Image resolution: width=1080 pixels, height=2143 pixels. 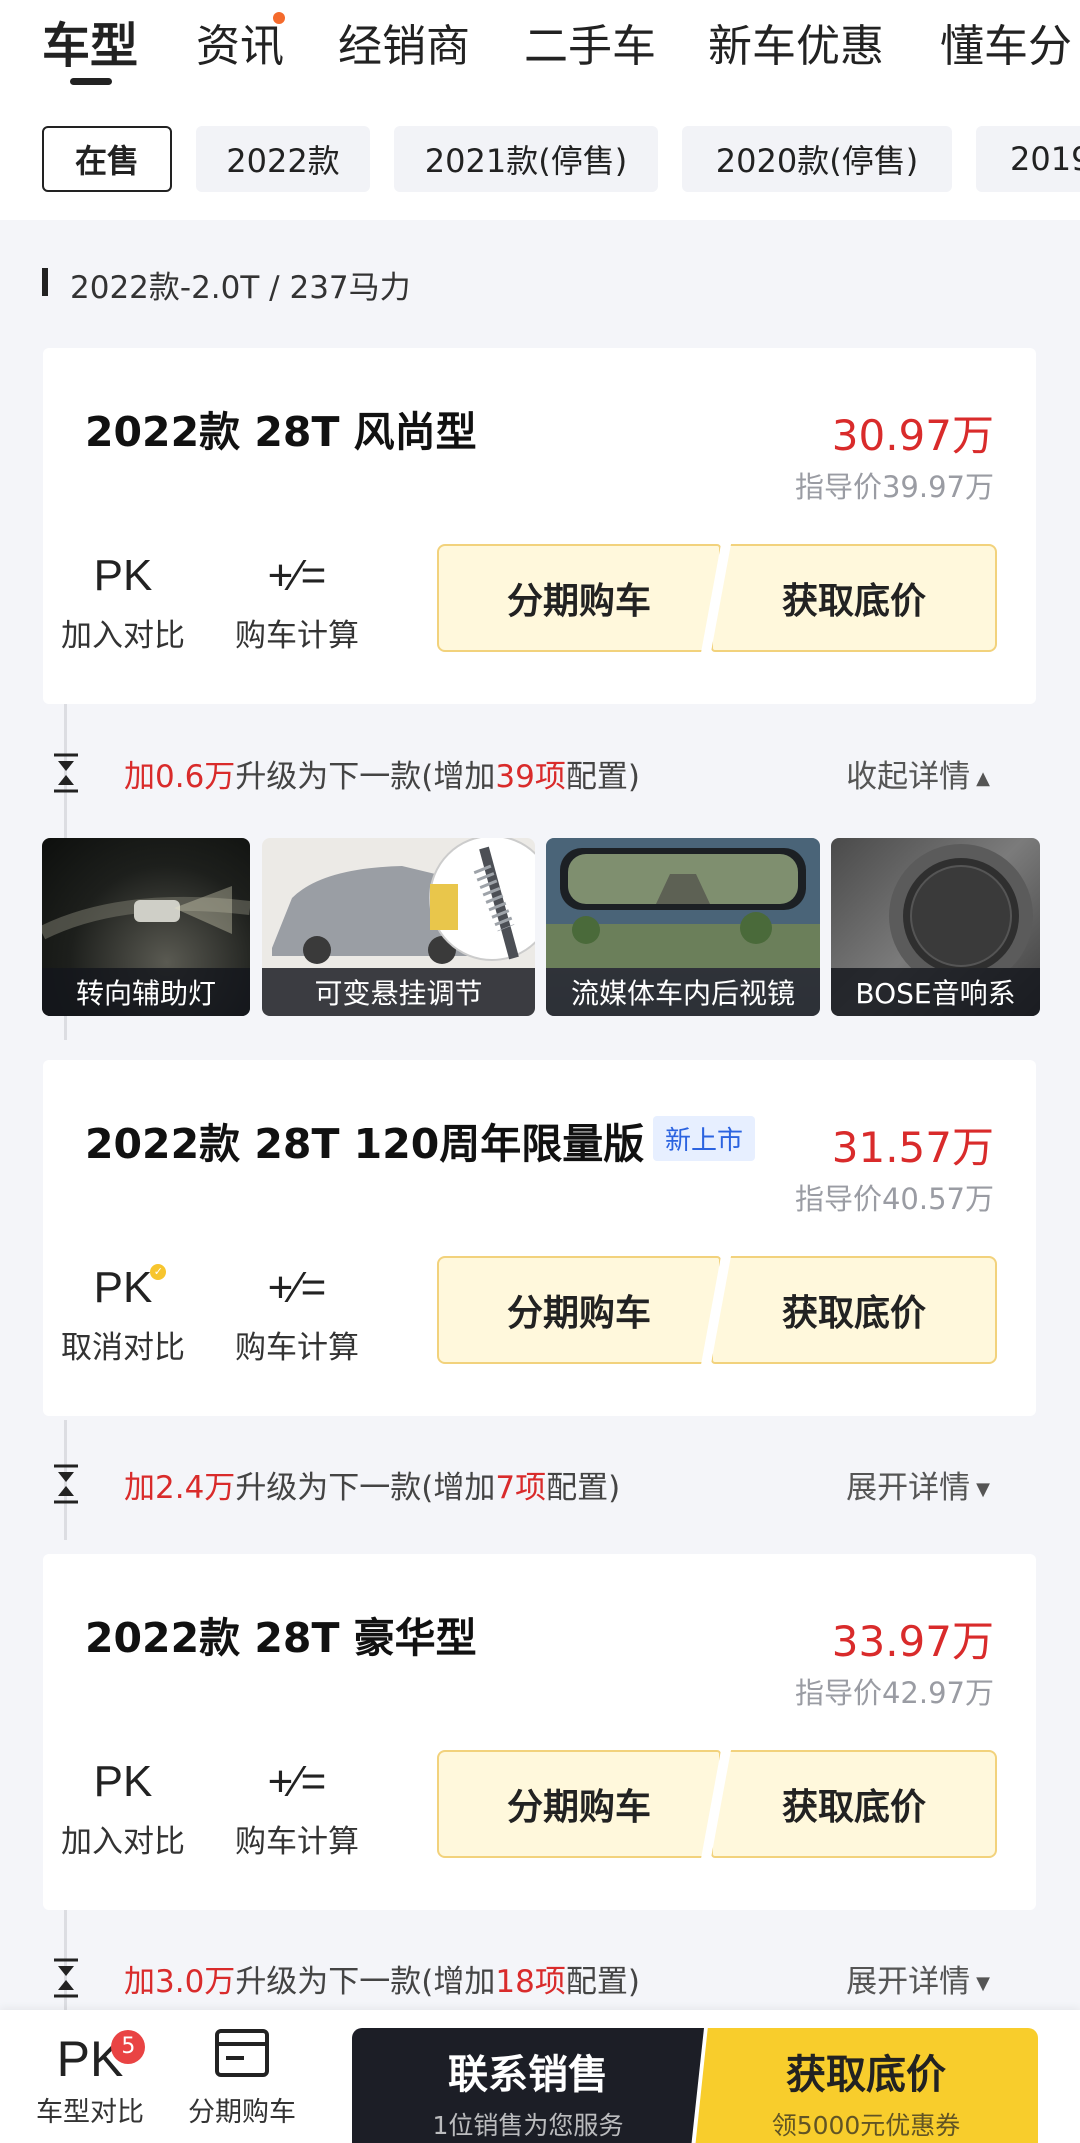 What do you see at coordinates (195, 777) in the screenshot?
I see `upgrade-amount: 0.6万` at bounding box center [195, 777].